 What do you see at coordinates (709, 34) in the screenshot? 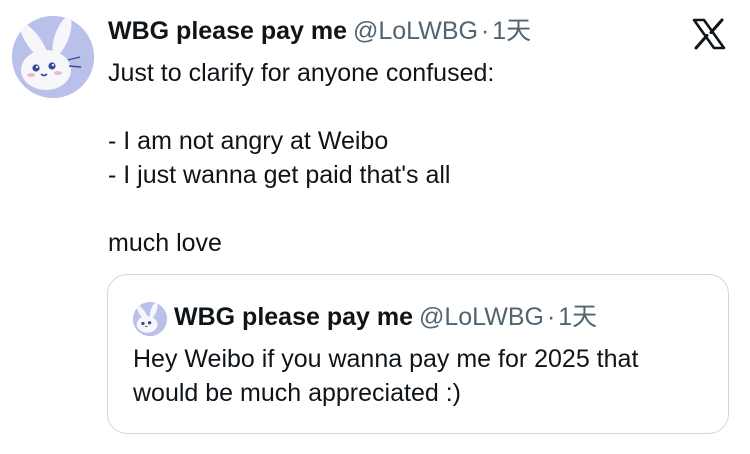
I see `x-logo-icon` at bounding box center [709, 34].